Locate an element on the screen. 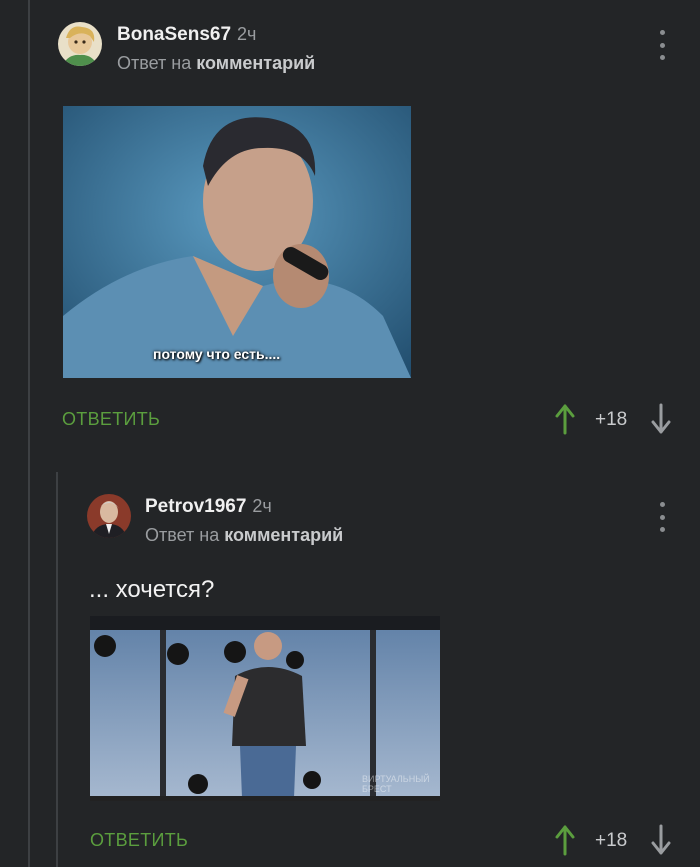 This screenshot has width=700, height=867. username: BonaSens67 2ч is located at coordinates (186, 35).